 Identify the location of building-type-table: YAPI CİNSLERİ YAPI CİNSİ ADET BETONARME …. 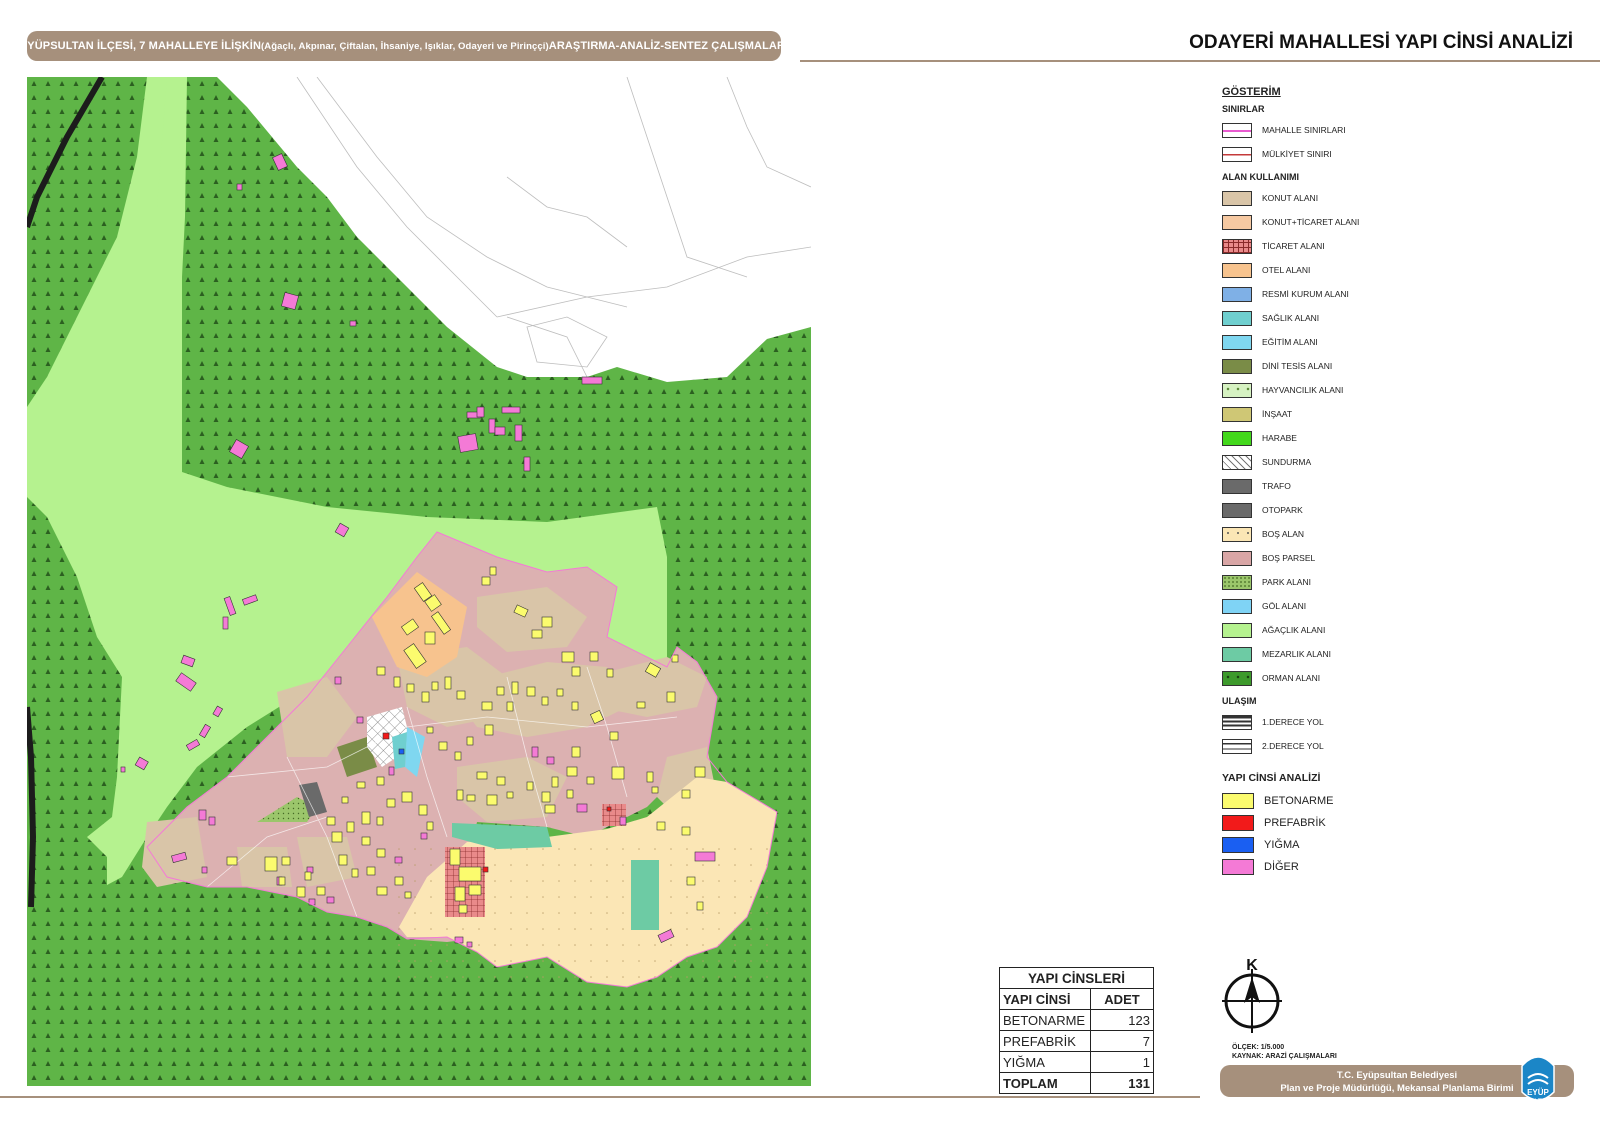
(1076, 1030).